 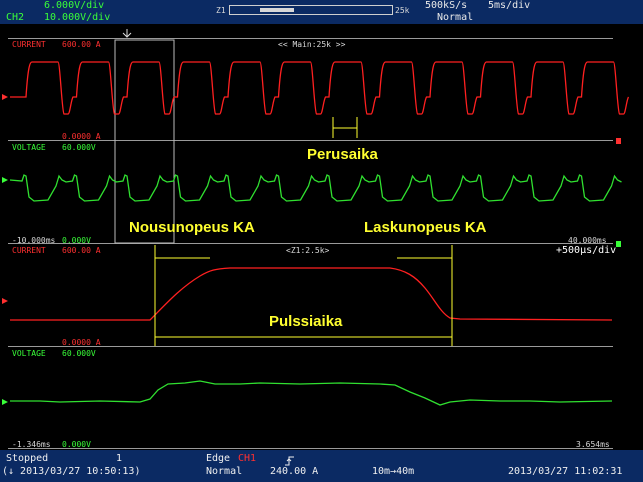 I want to click on zoom-ch2-level-marker-icon, so click(x=5, y=402).